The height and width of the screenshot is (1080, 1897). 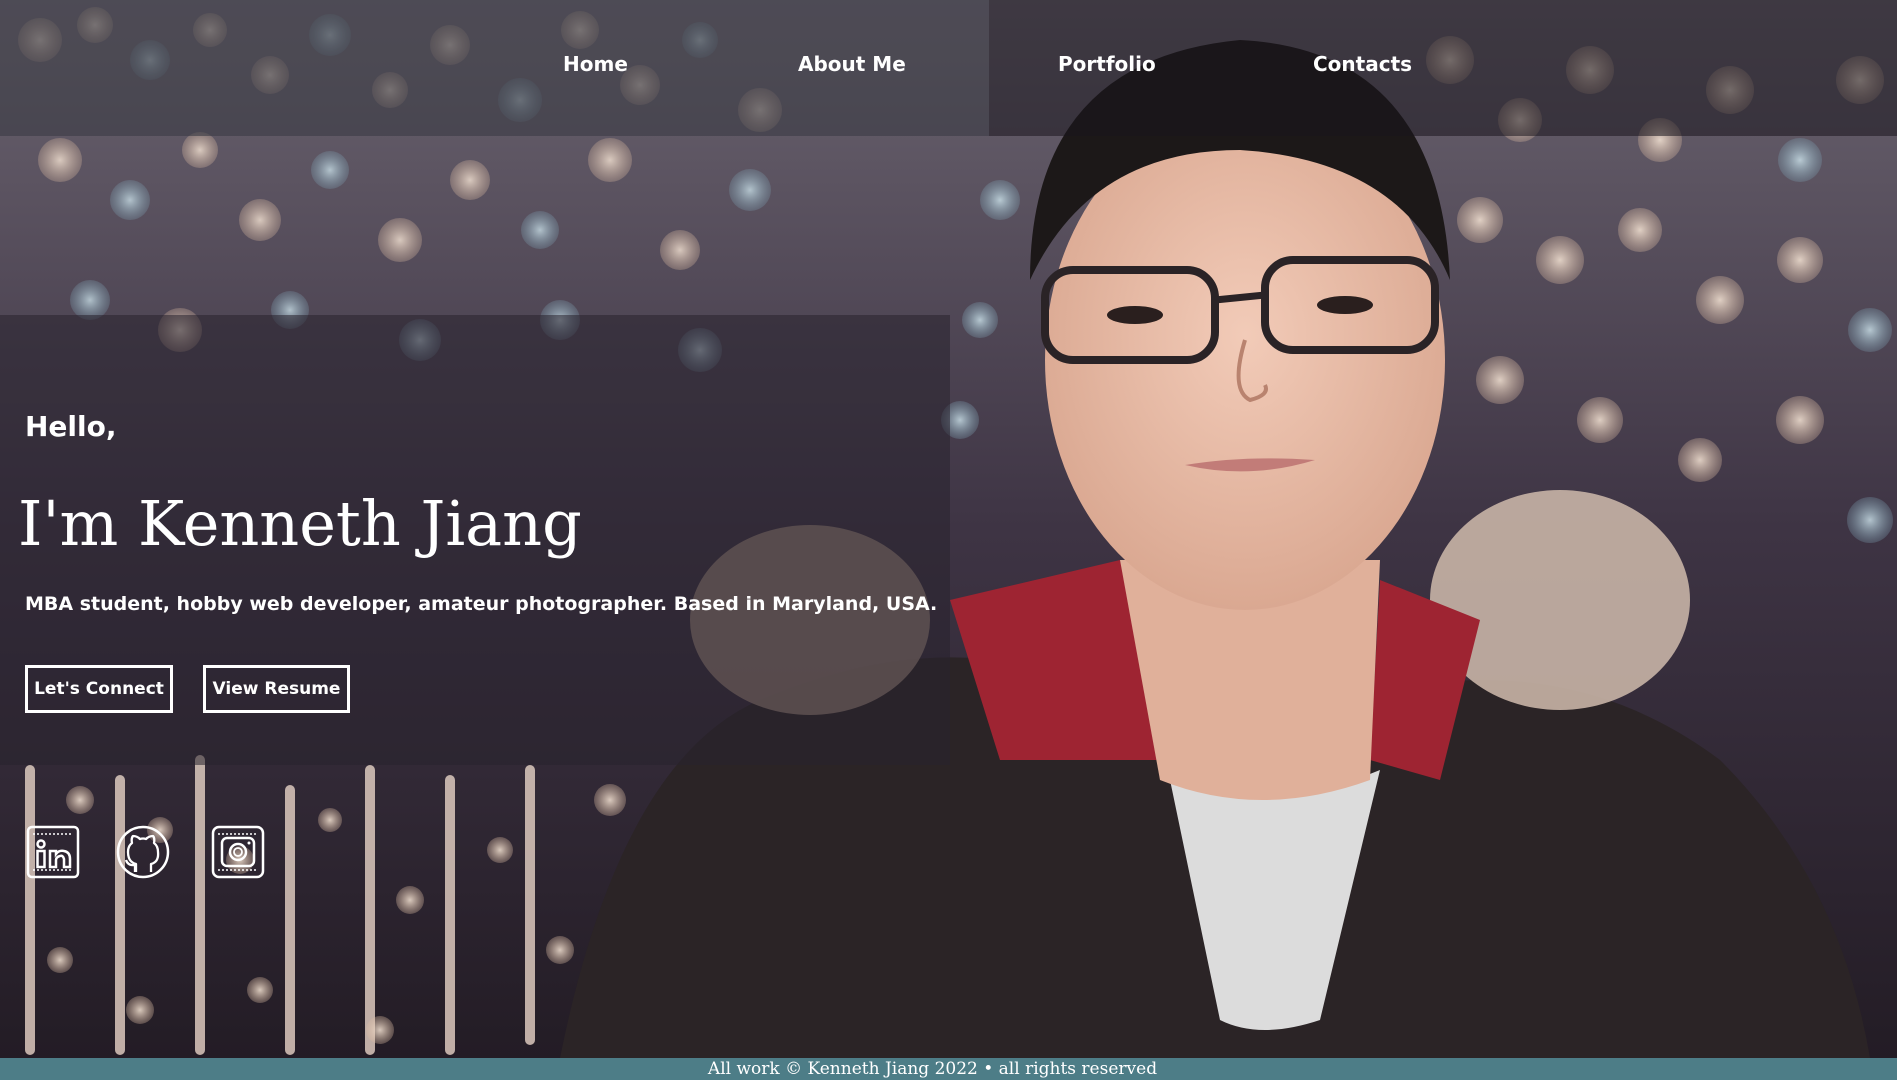 What do you see at coordinates (595, 64) in the screenshot?
I see `nav-item-home: Home` at bounding box center [595, 64].